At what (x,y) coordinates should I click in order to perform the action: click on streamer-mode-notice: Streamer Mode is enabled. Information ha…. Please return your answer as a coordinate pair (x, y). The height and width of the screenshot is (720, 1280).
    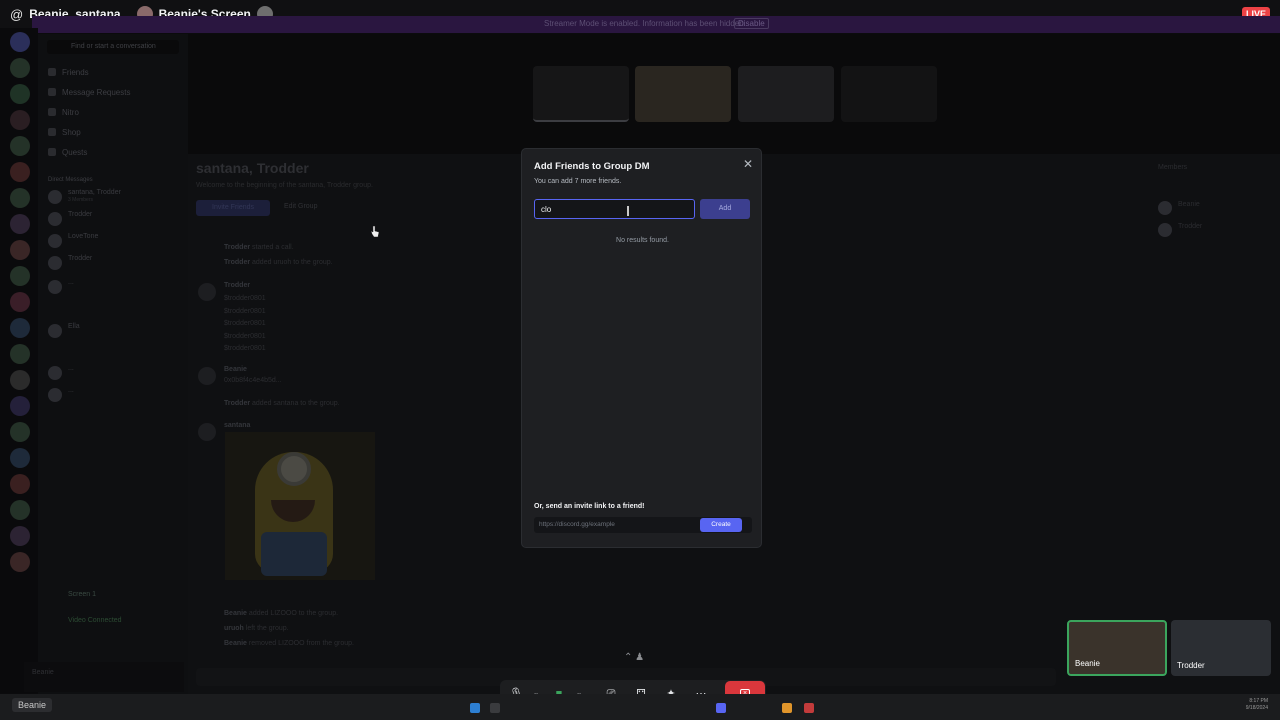
    Looking at the image, I should click on (656, 24).